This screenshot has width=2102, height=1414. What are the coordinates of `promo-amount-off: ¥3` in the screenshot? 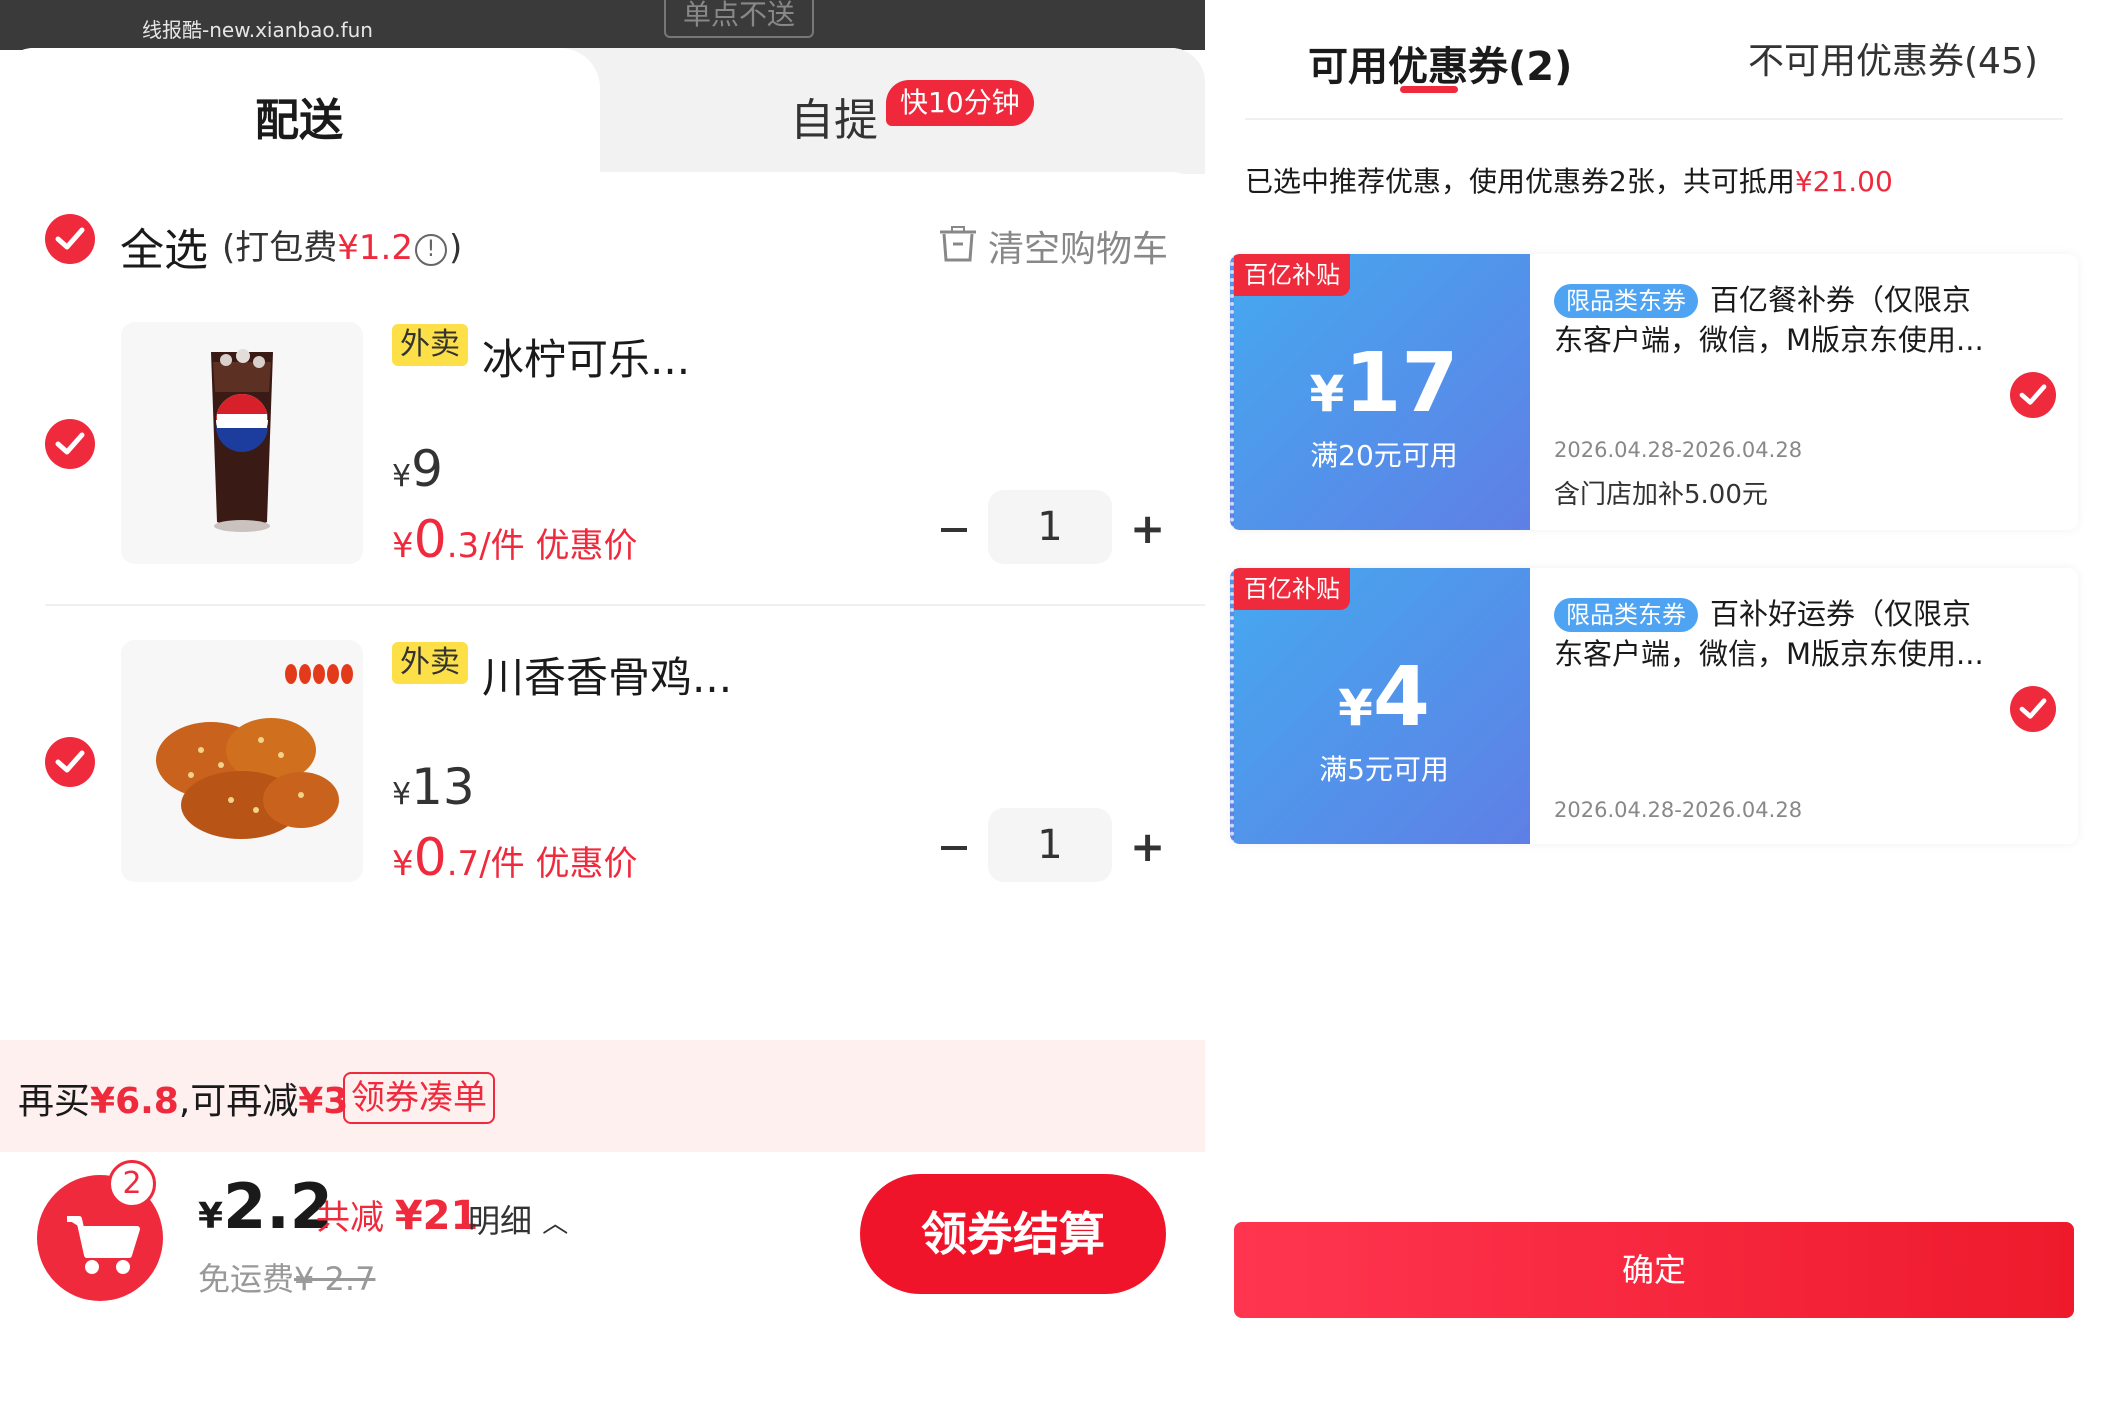 It's located at (323, 1101).